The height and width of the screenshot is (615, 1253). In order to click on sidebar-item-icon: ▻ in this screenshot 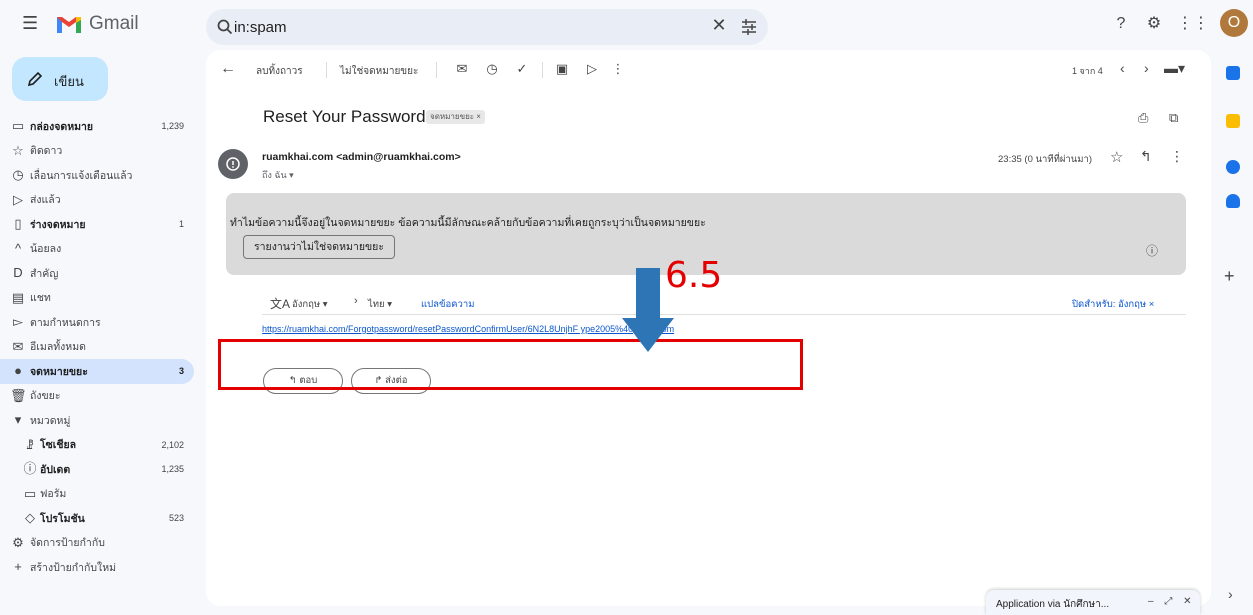, I will do `click(18, 321)`.